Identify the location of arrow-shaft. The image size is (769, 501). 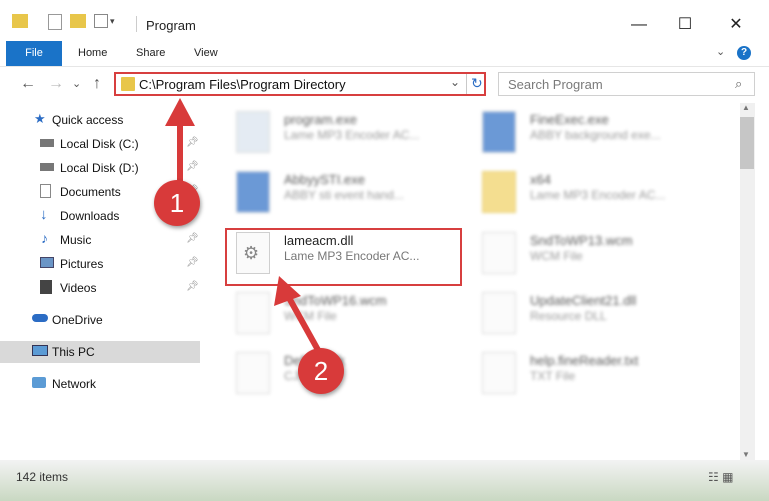
(303, 323).